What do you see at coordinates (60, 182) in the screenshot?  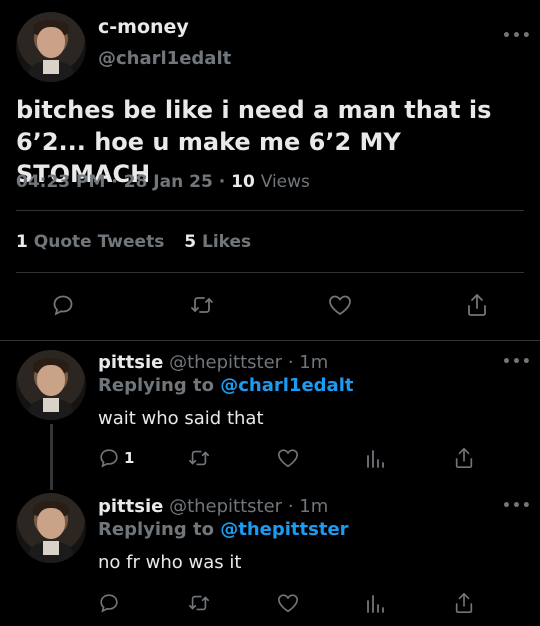 I see `tweet-time: 04:23 PM` at bounding box center [60, 182].